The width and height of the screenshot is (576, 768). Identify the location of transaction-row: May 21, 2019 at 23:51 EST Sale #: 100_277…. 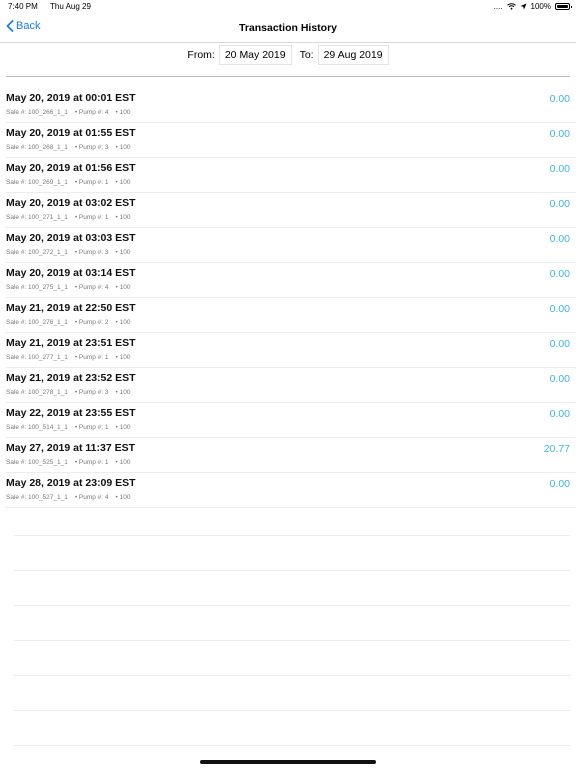
(291, 350).